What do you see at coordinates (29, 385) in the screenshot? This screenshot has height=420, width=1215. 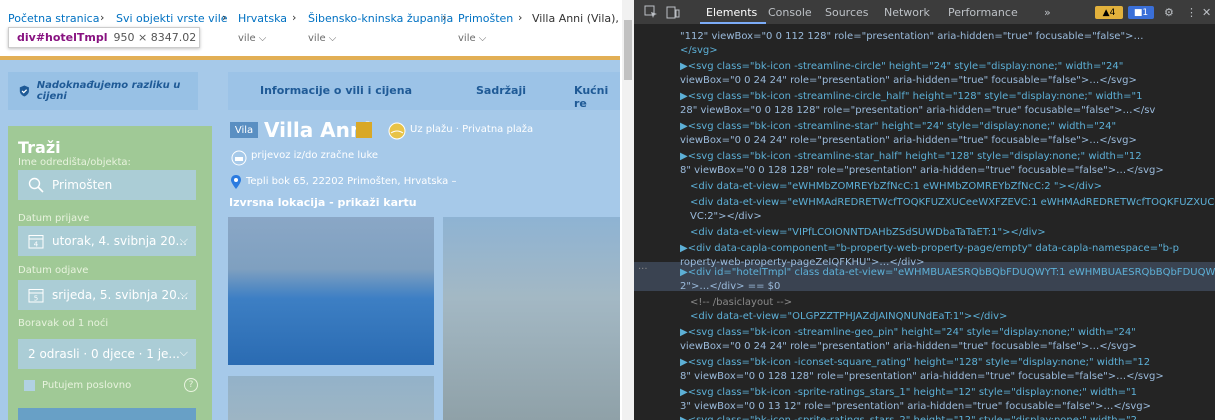 I see `business-checkbox` at bounding box center [29, 385].